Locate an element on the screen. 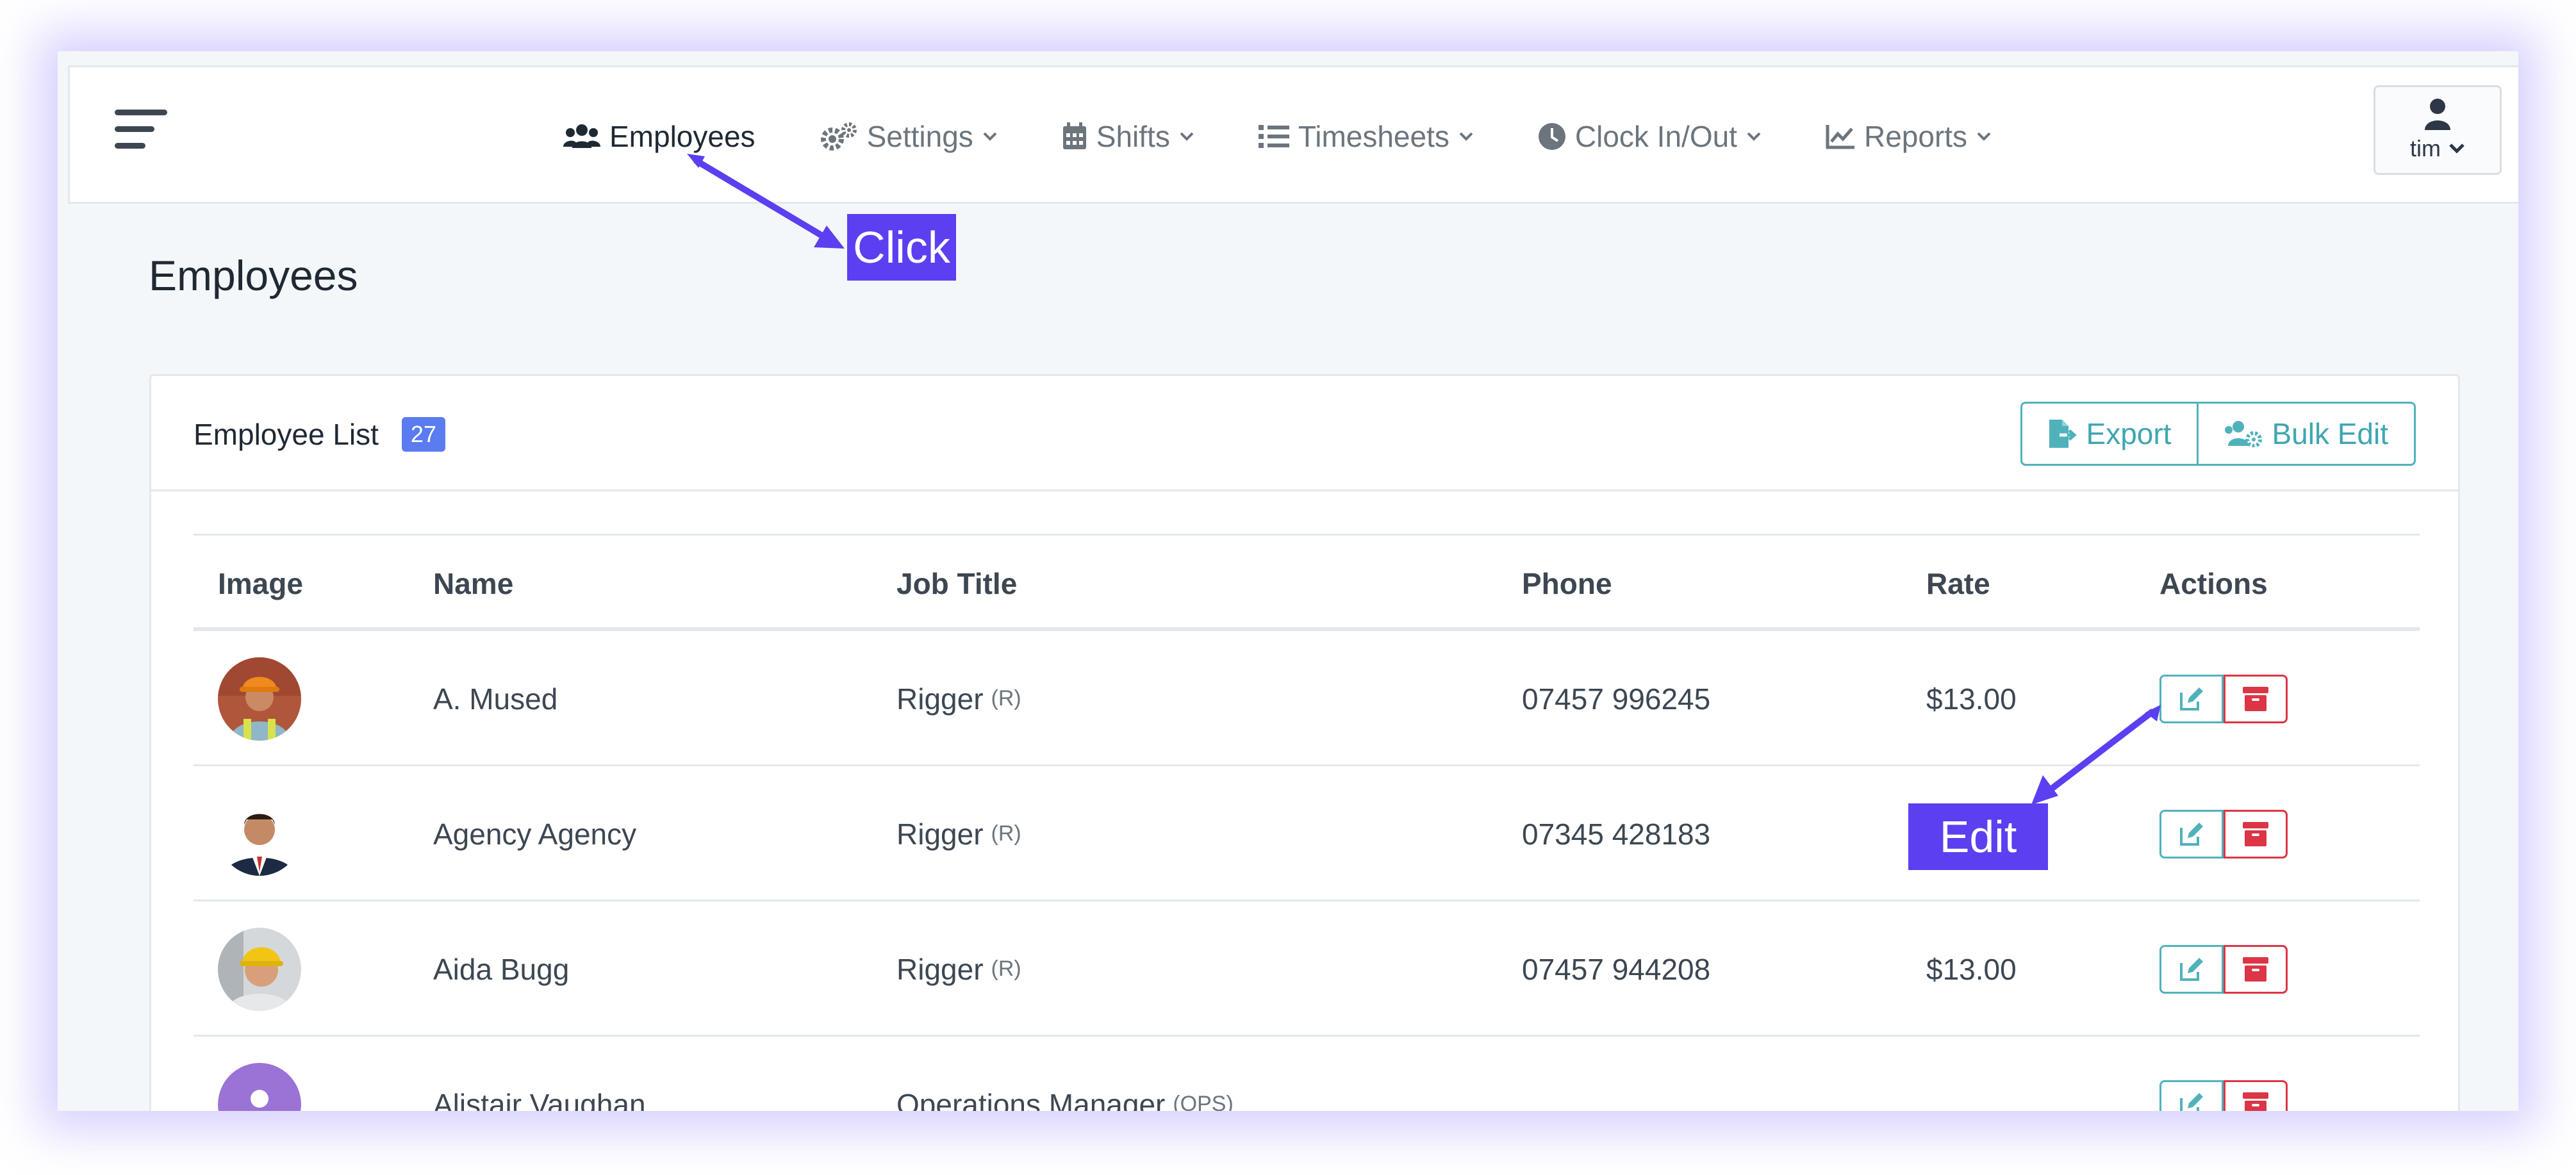  nav-settings: Settings is located at coordinates (909, 136).